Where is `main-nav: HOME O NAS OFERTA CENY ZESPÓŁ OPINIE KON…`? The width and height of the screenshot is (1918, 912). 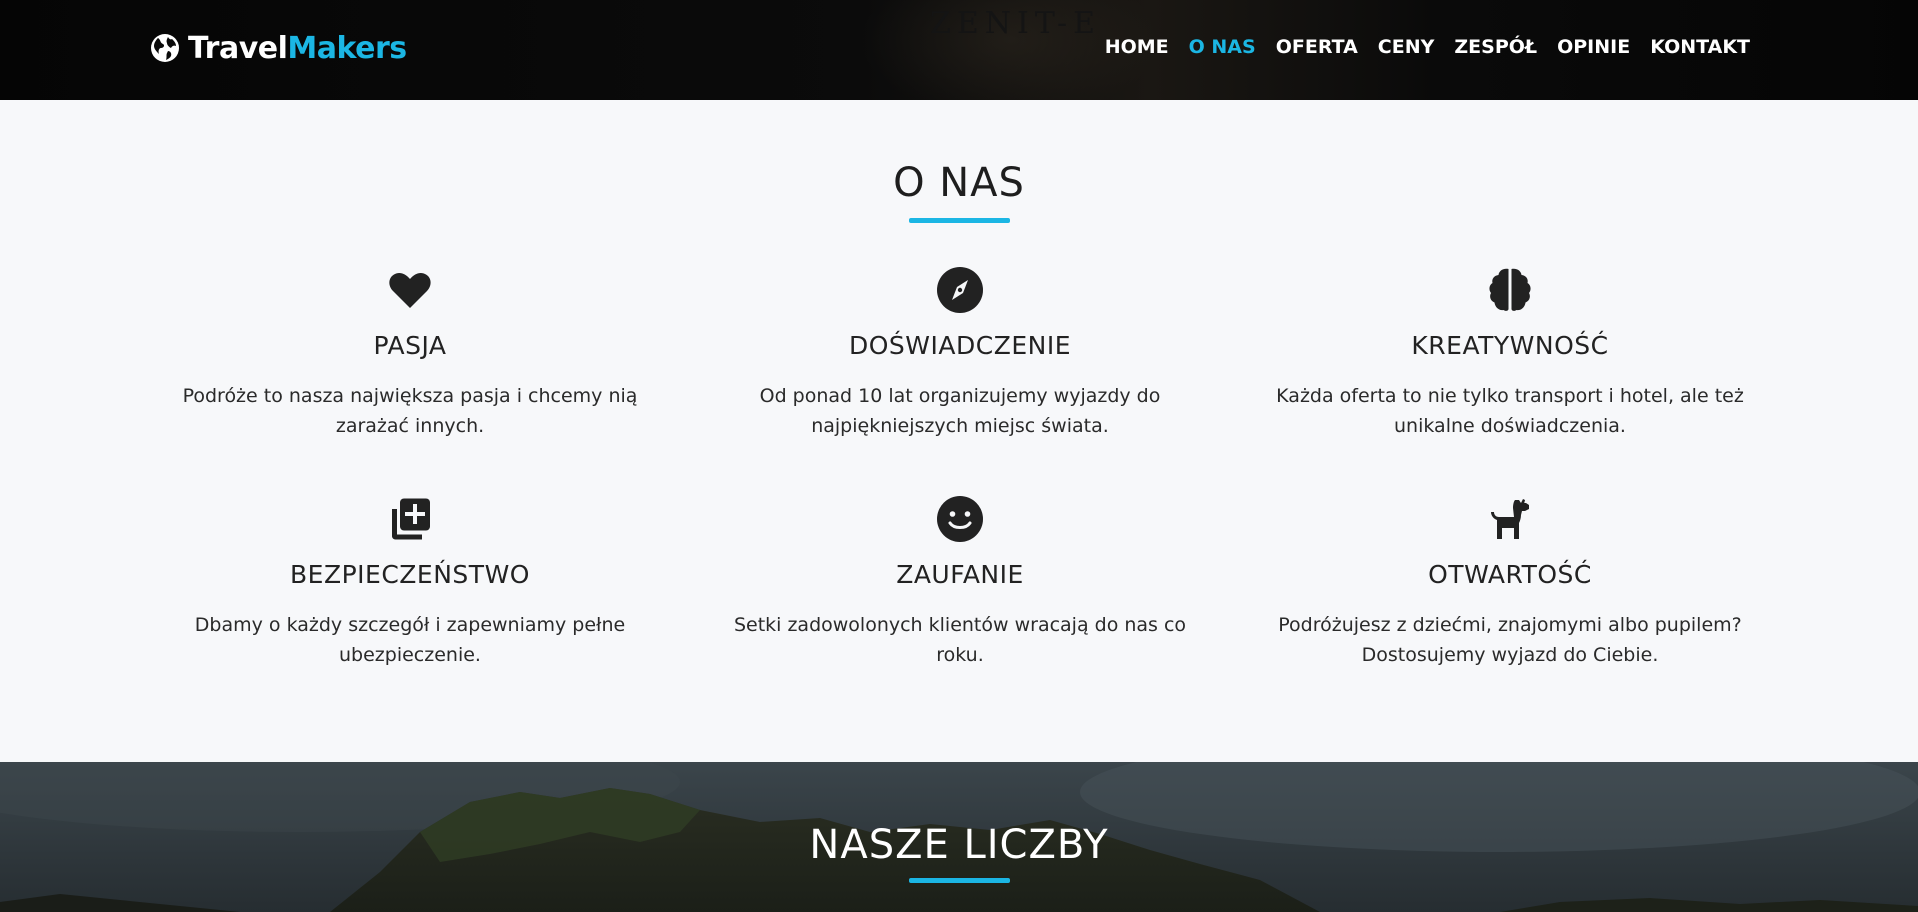
main-nav: HOME O NAS OFERTA CENY ZESPÓŁ OPINIE KON… is located at coordinates (1427, 47).